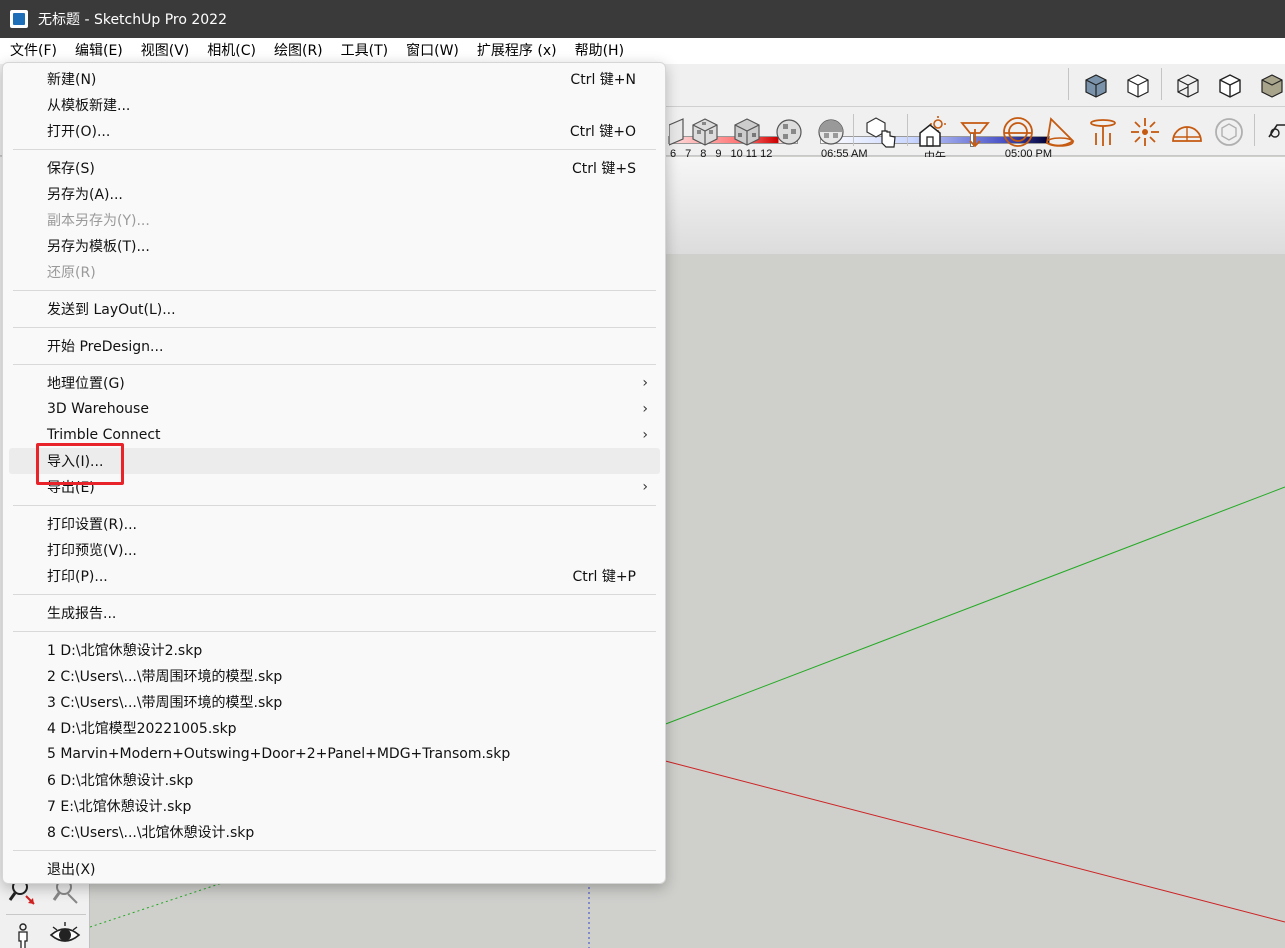  I want to click on section-plane-icon, so click(1272, 132).